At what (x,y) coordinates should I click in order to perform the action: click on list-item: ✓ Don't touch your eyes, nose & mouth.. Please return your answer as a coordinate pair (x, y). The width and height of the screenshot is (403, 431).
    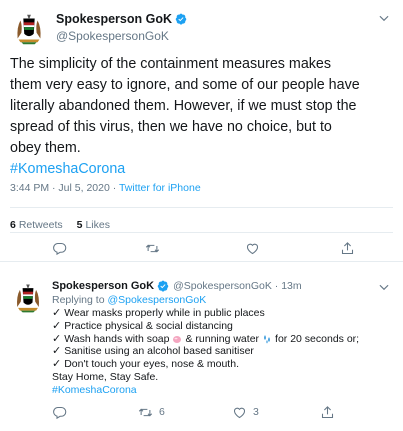
    Looking at the image, I should click on (224, 364).